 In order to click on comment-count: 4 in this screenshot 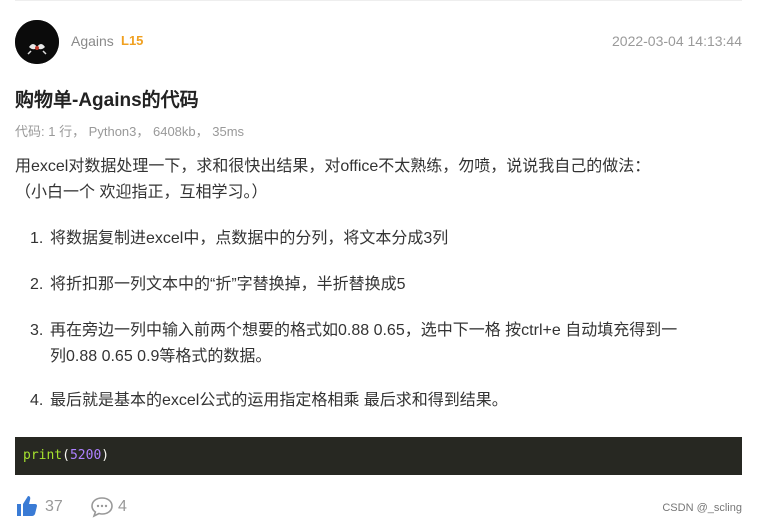, I will do `click(122, 507)`.